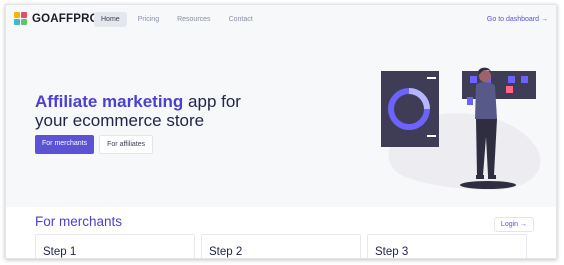 Image resolution: width=564 pixels, height=265 pixels. What do you see at coordinates (21, 19) in the screenshot?
I see `logo-mark-icon` at bounding box center [21, 19].